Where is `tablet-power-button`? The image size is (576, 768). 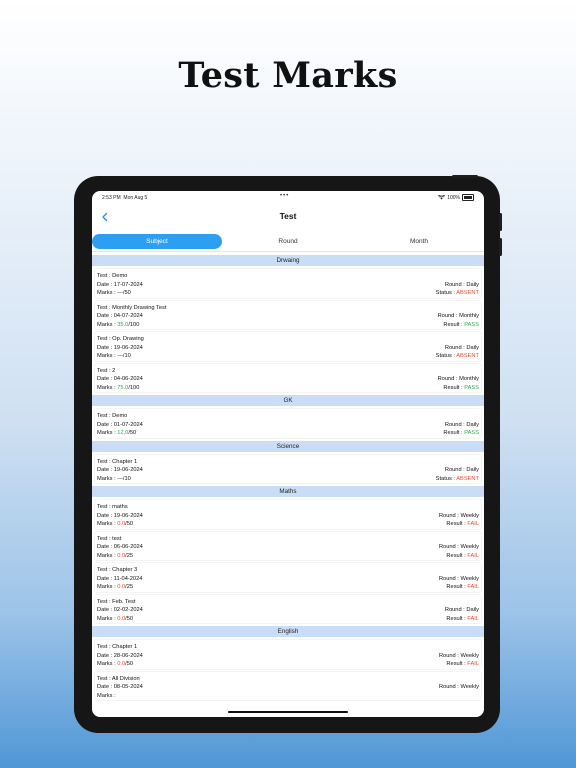
tablet-power-button is located at coordinates (465, 176).